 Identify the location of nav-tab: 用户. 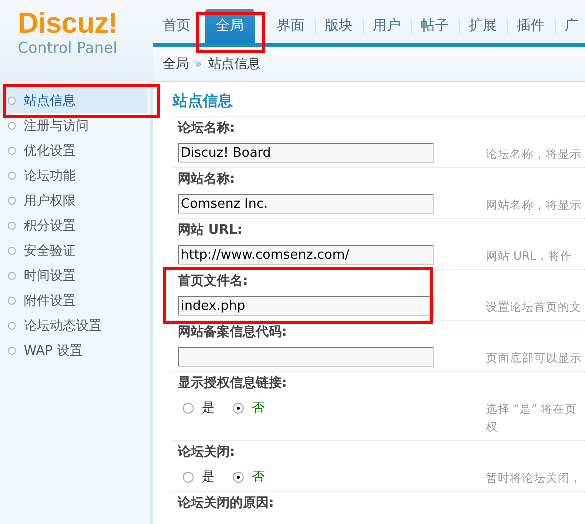
(387, 30).